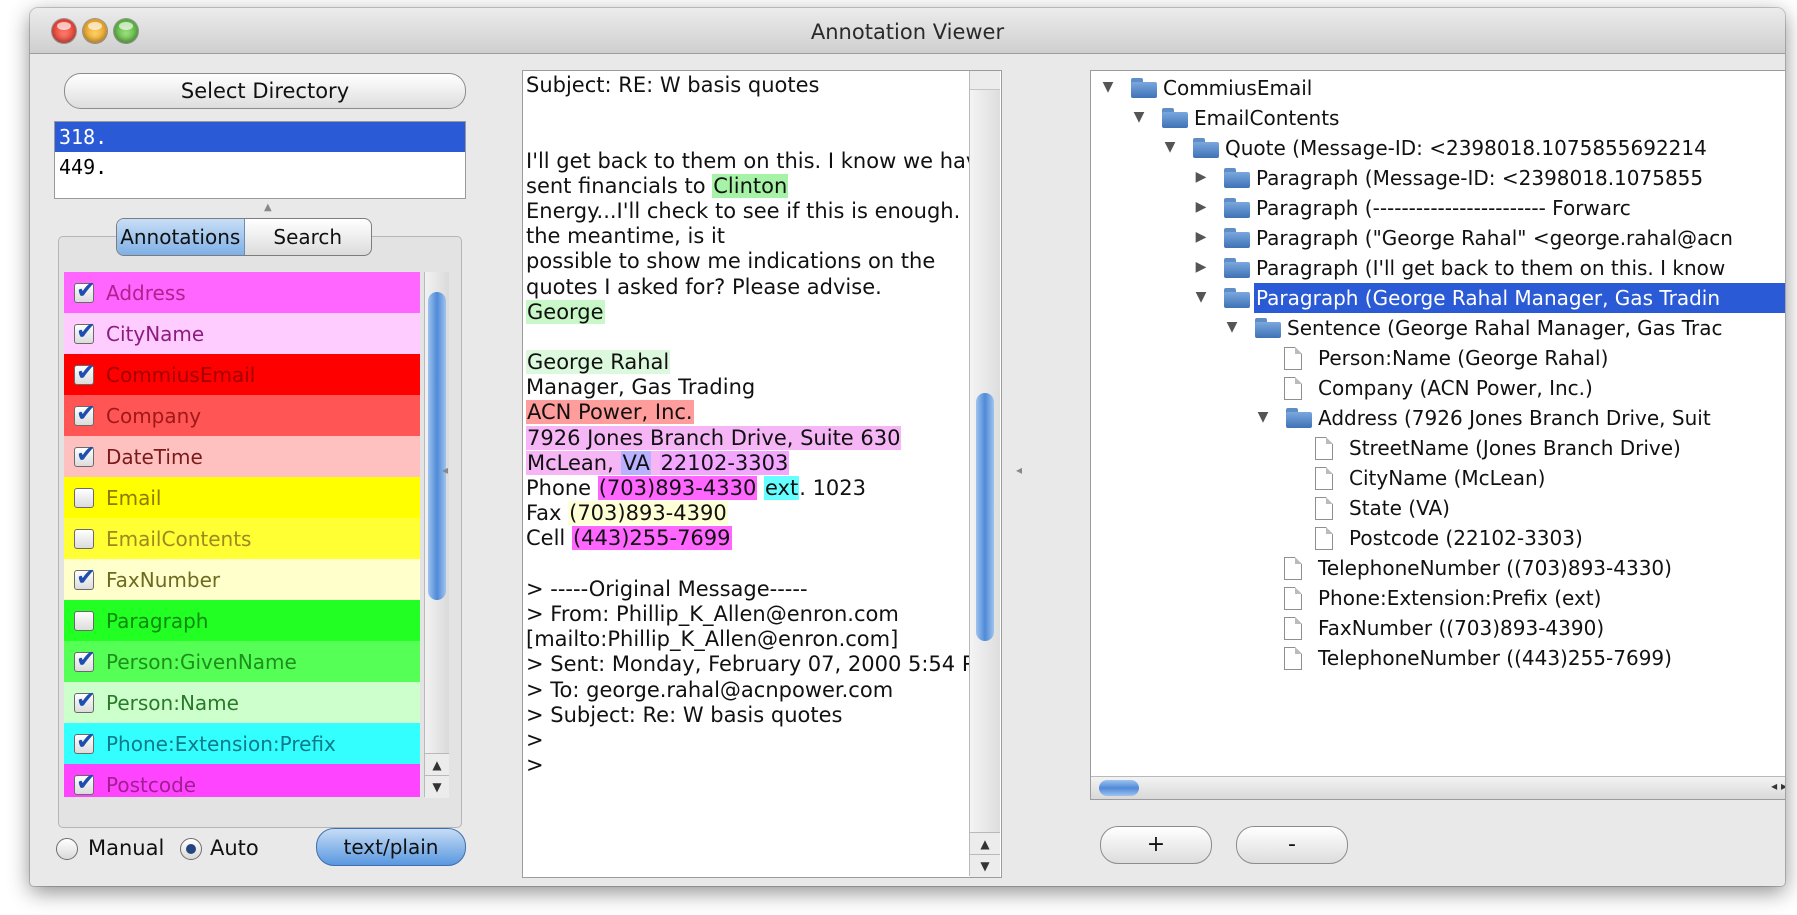 The width and height of the screenshot is (1797, 915). What do you see at coordinates (1454, 388) in the screenshot?
I see `tree-node: Company (ACN Power, Inc.)` at bounding box center [1454, 388].